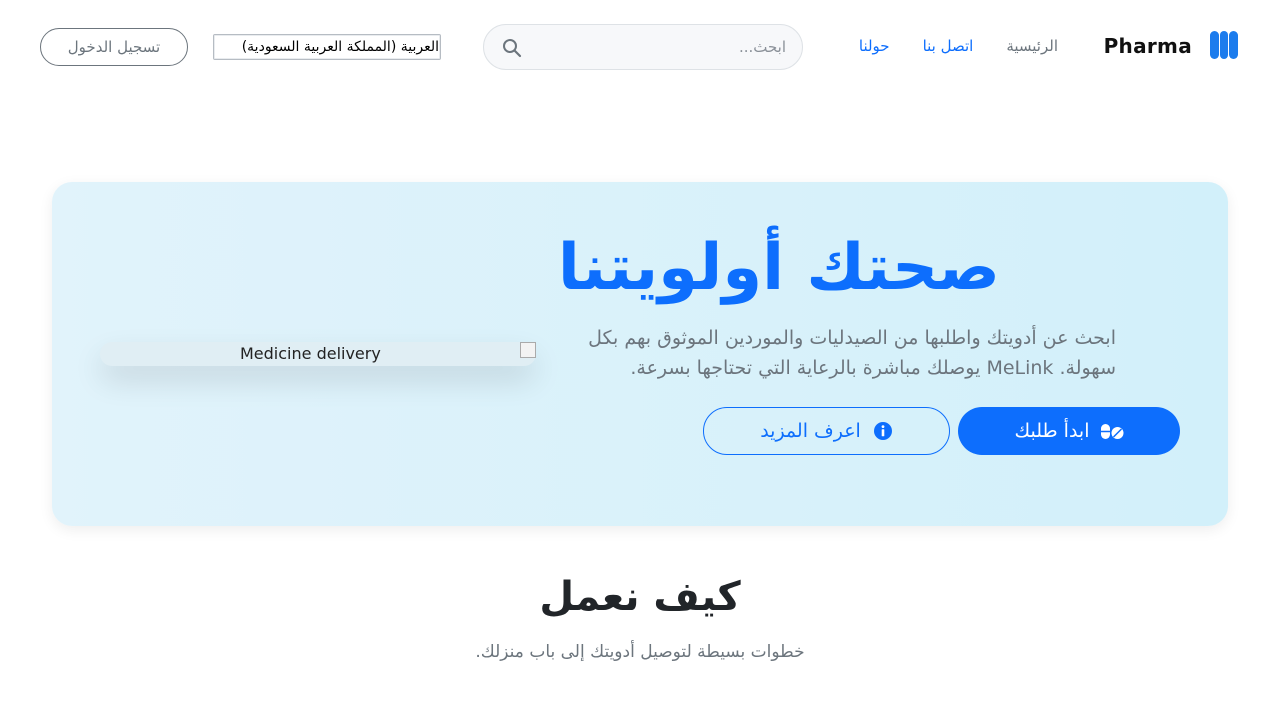 Image resolution: width=1280 pixels, height=720 pixels. I want to click on broken-image-icon, so click(528, 350).